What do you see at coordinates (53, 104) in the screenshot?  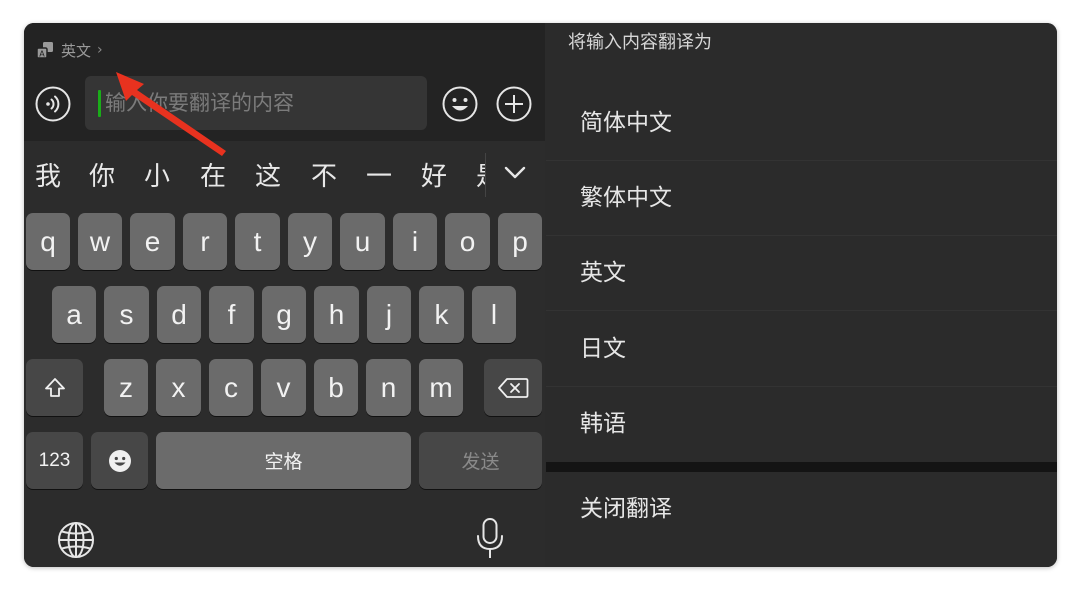 I see `voice-icon` at bounding box center [53, 104].